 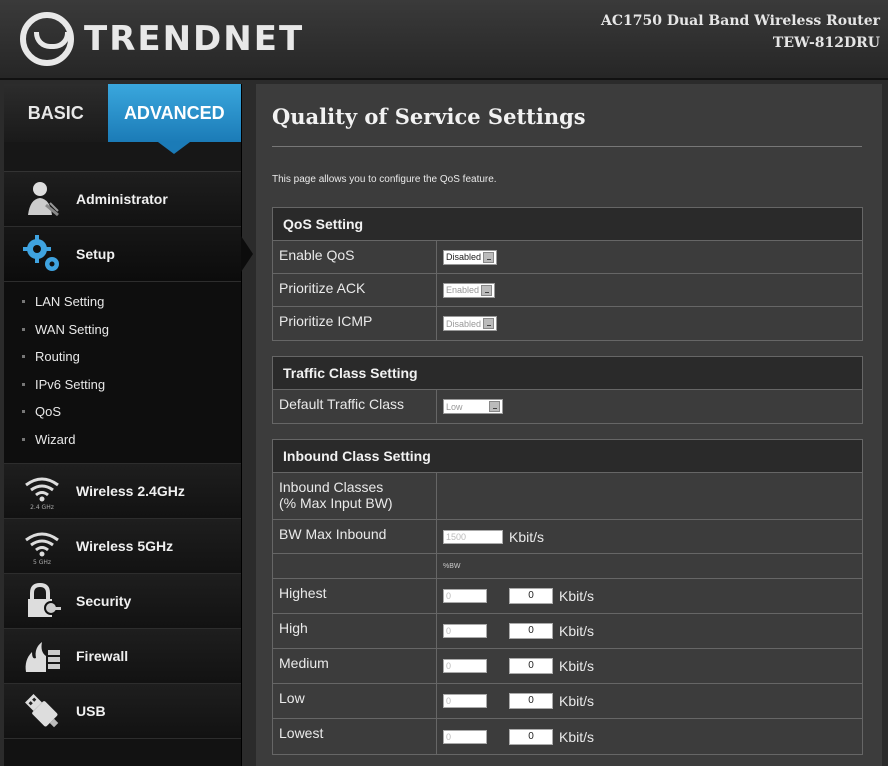 I want to click on select-value: Enabled, so click(x=463, y=290).